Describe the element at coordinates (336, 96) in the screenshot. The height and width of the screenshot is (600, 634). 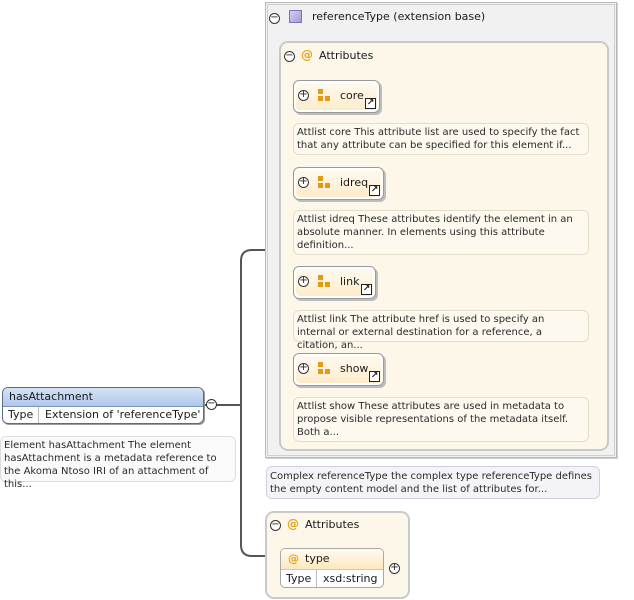
I see `attlist-core: + core ↗` at that location.